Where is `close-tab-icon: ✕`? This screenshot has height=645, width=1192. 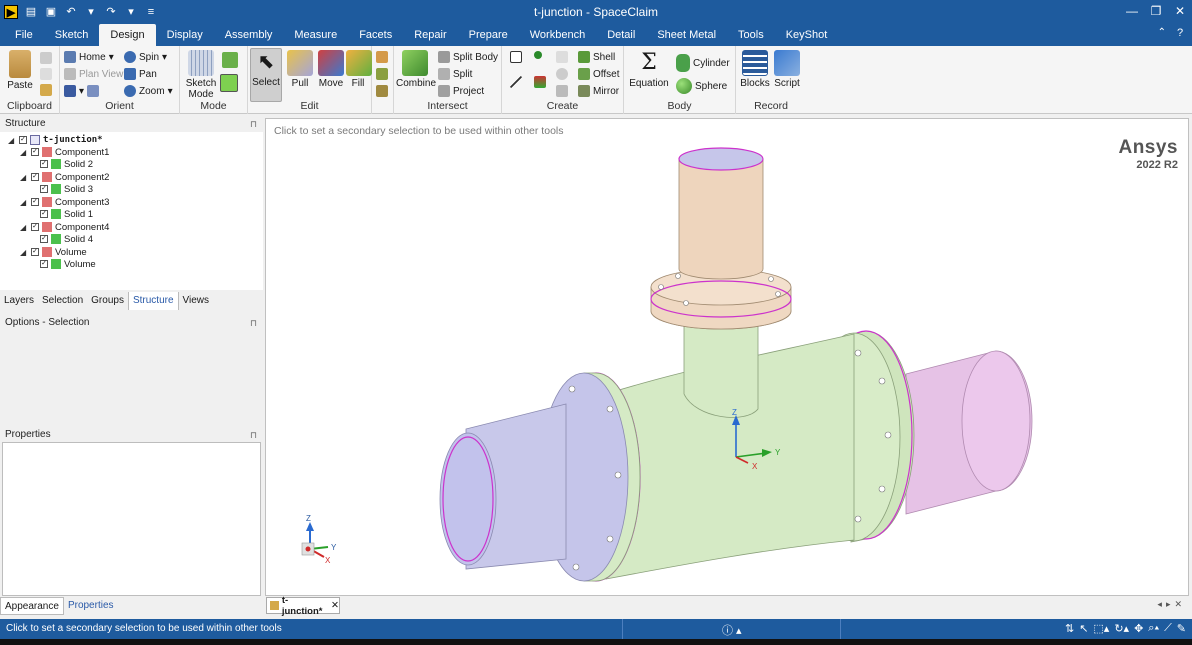
close-tab-icon: ✕ is located at coordinates (335, 605).